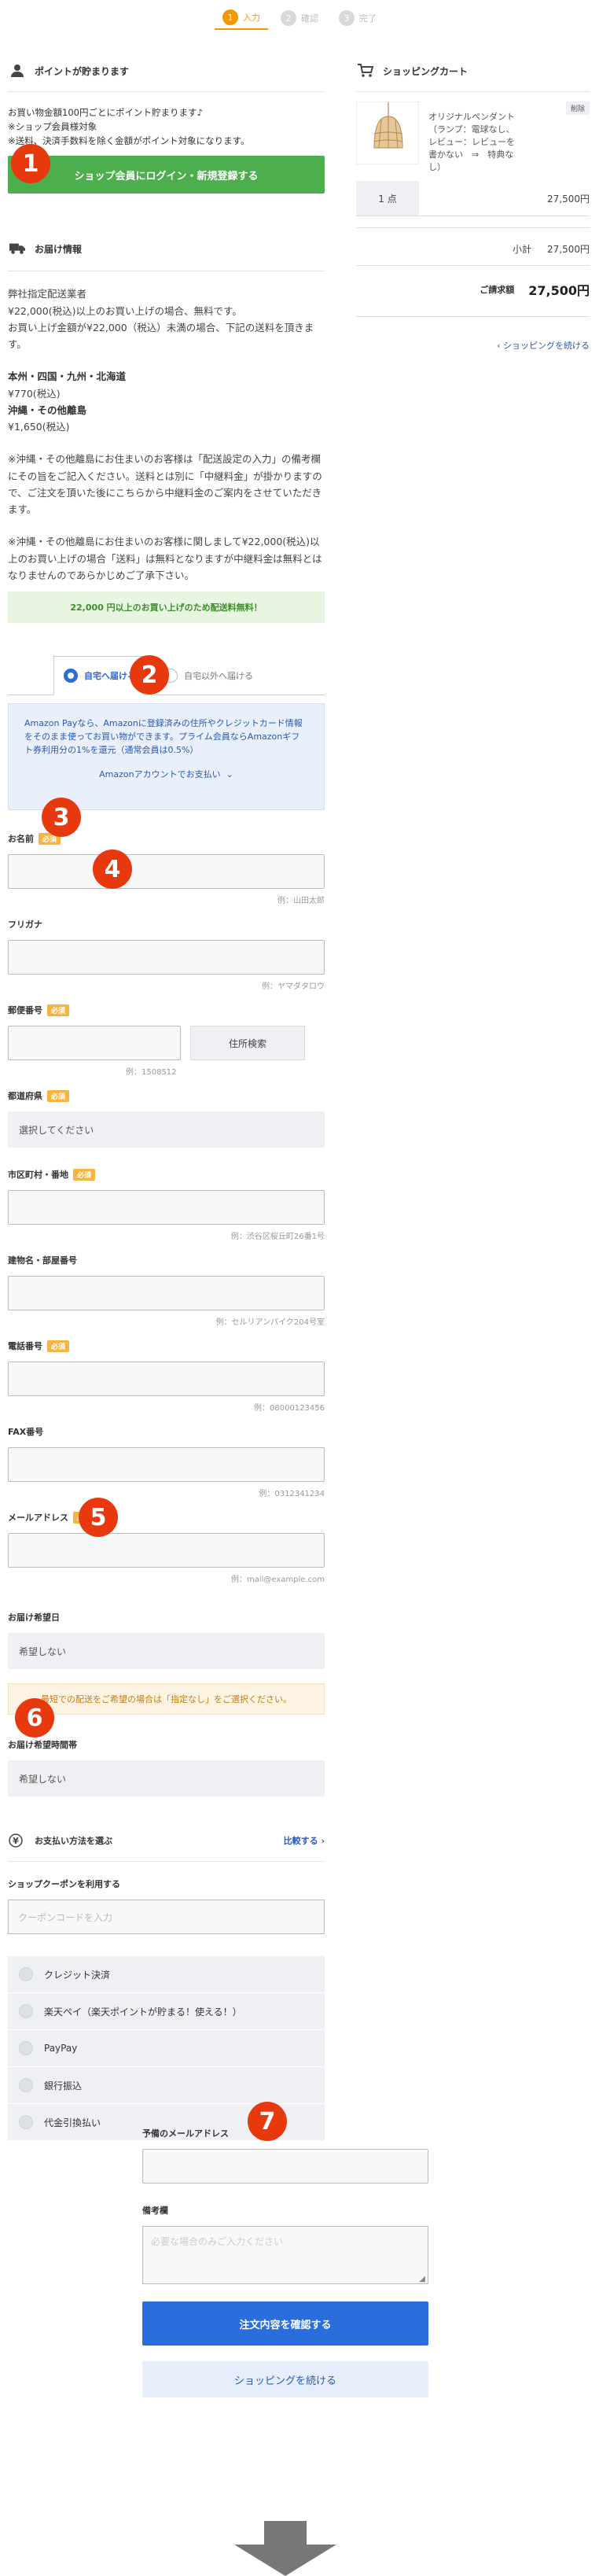  I want to click on building-input, so click(166, 1293).